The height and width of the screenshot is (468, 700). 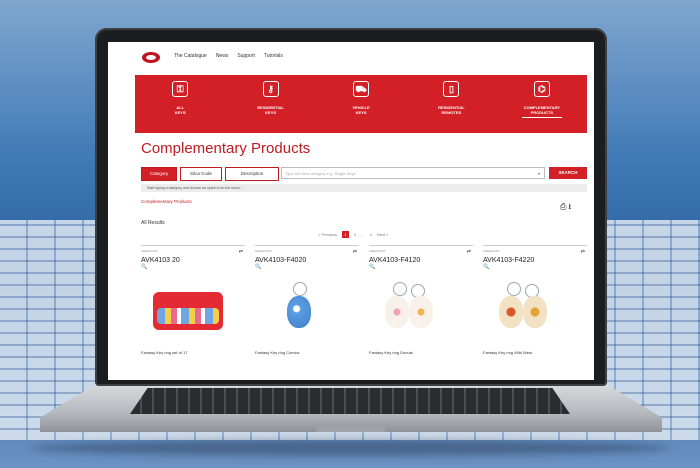 I want to click on pager-previous: < Previous, so click(x=327, y=234).